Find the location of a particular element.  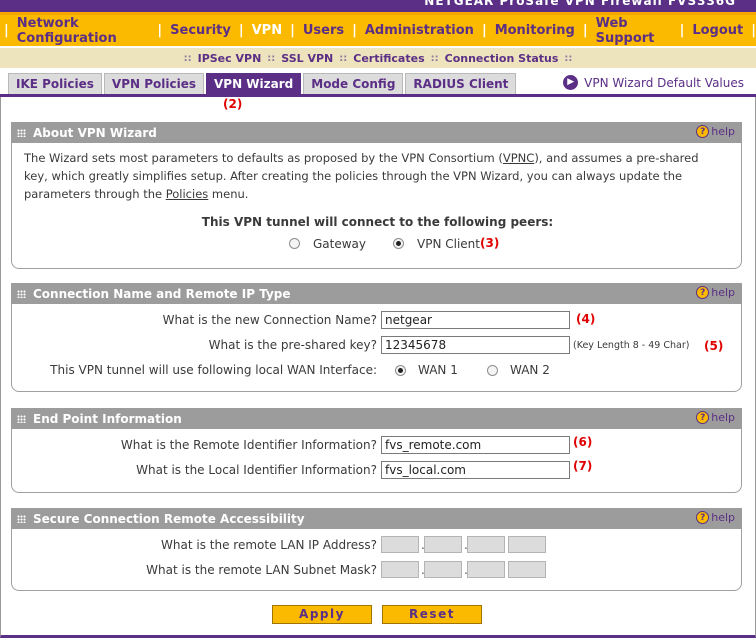

peer-gateway-label: Gateway is located at coordinates (340, 244).